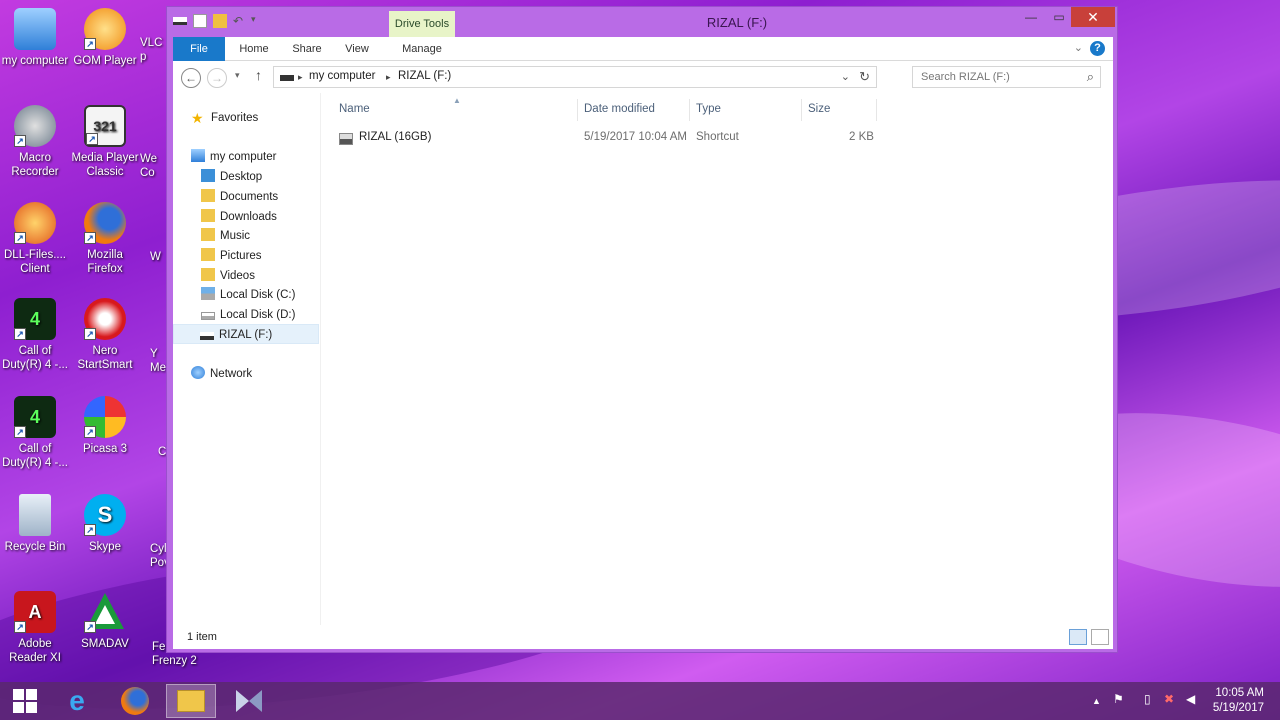 This screenshot has height=720, width=1280. What do you see at coordinates (105, 29) in the screenshot?
I see `gom-player-icon: ↗` at bounding box center [105, 29].